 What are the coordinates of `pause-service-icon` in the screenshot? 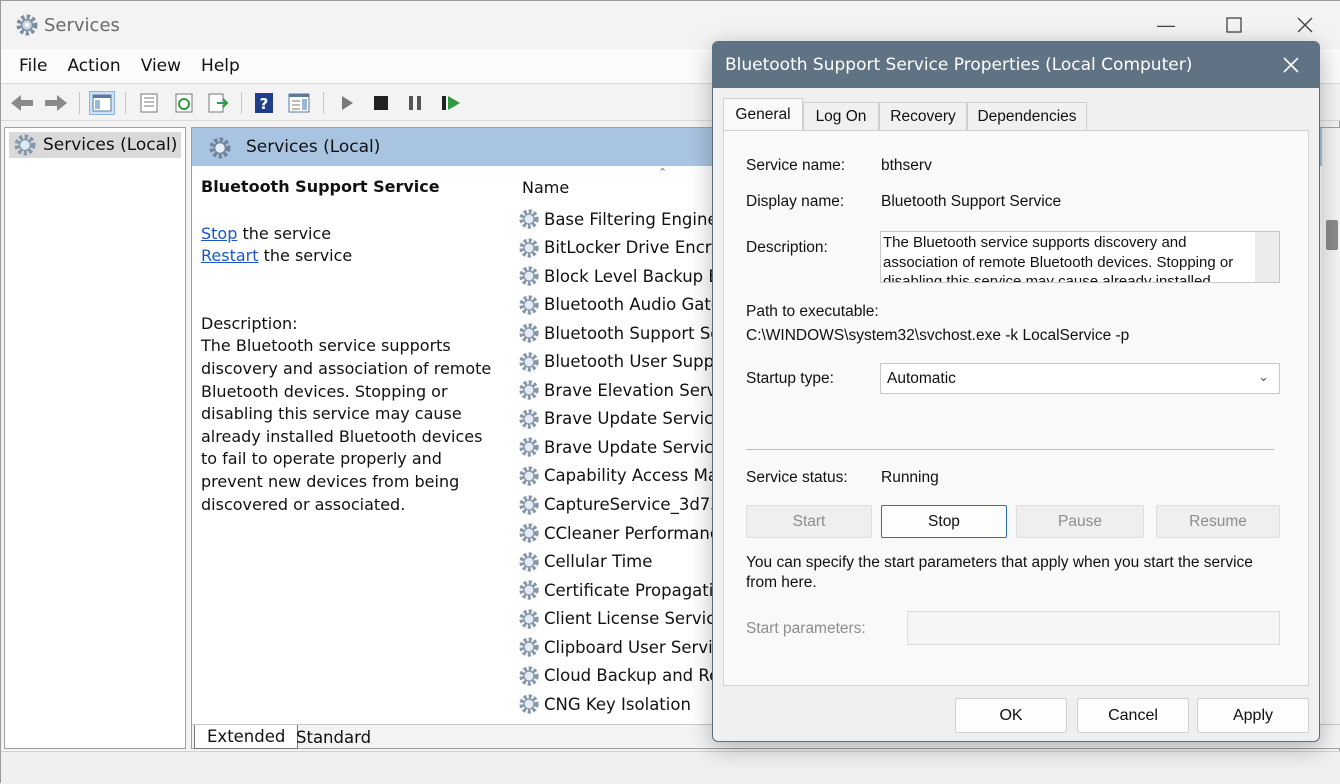 It's located at (415, 103).